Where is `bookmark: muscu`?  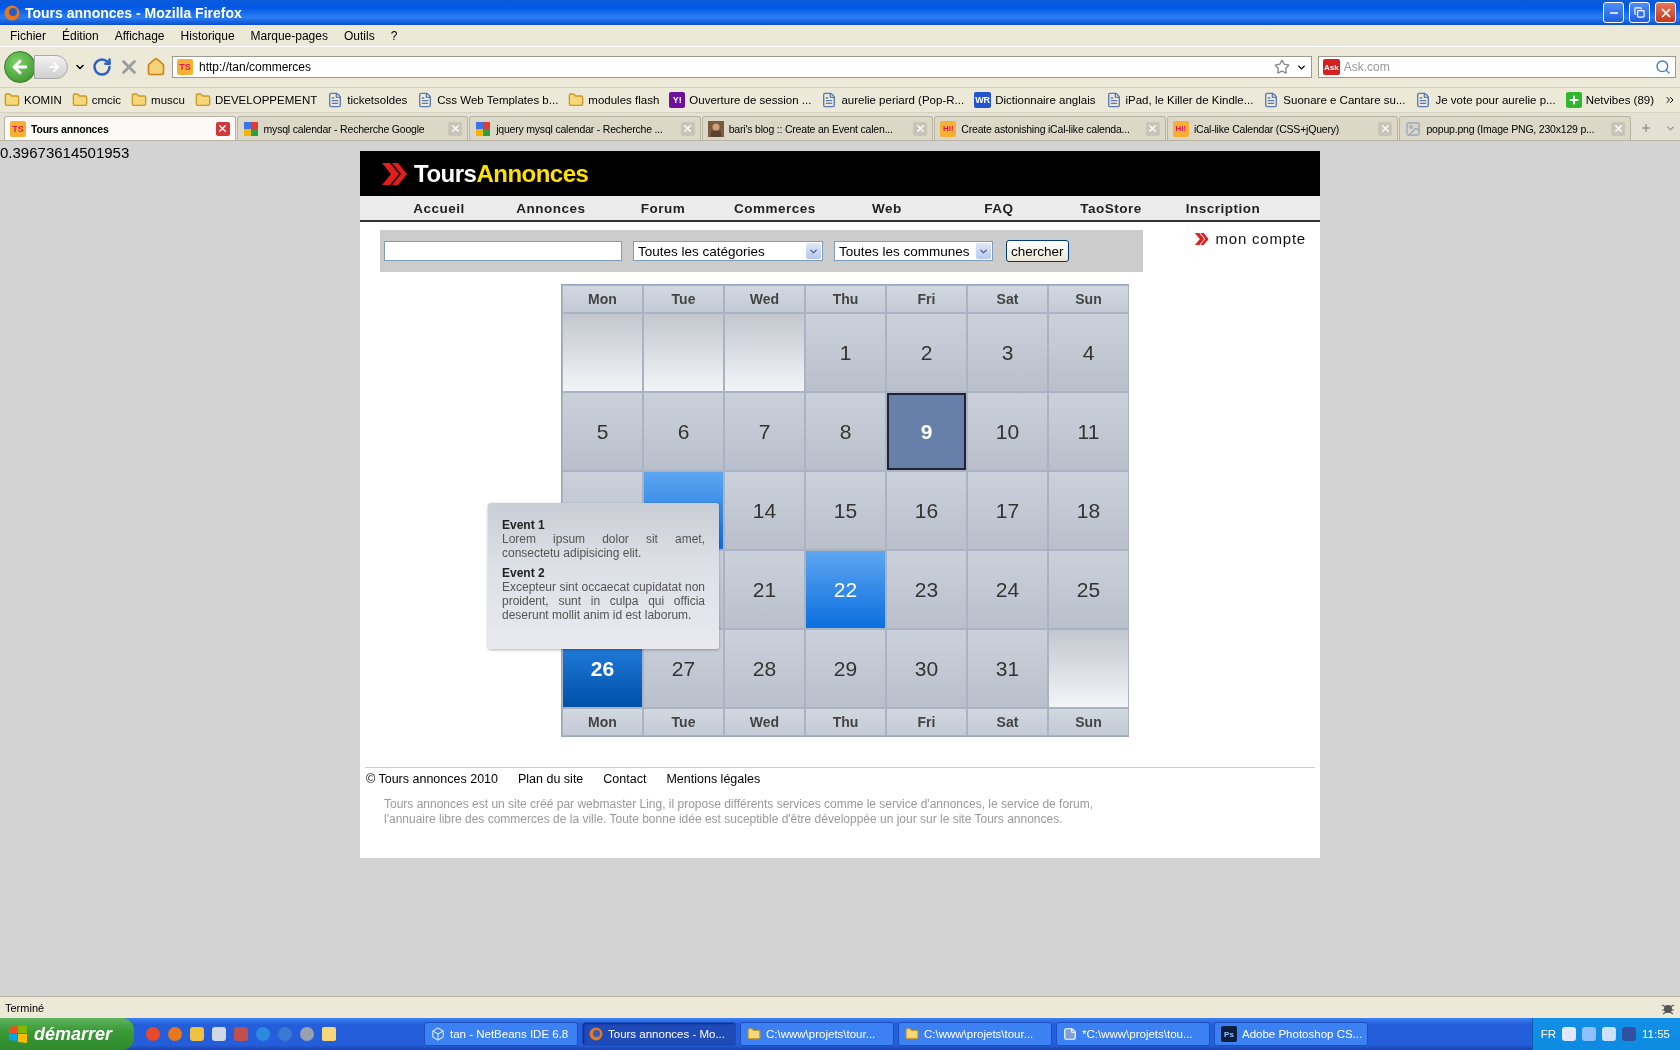 bookmark: muscu is located at coordinates (158, 100).